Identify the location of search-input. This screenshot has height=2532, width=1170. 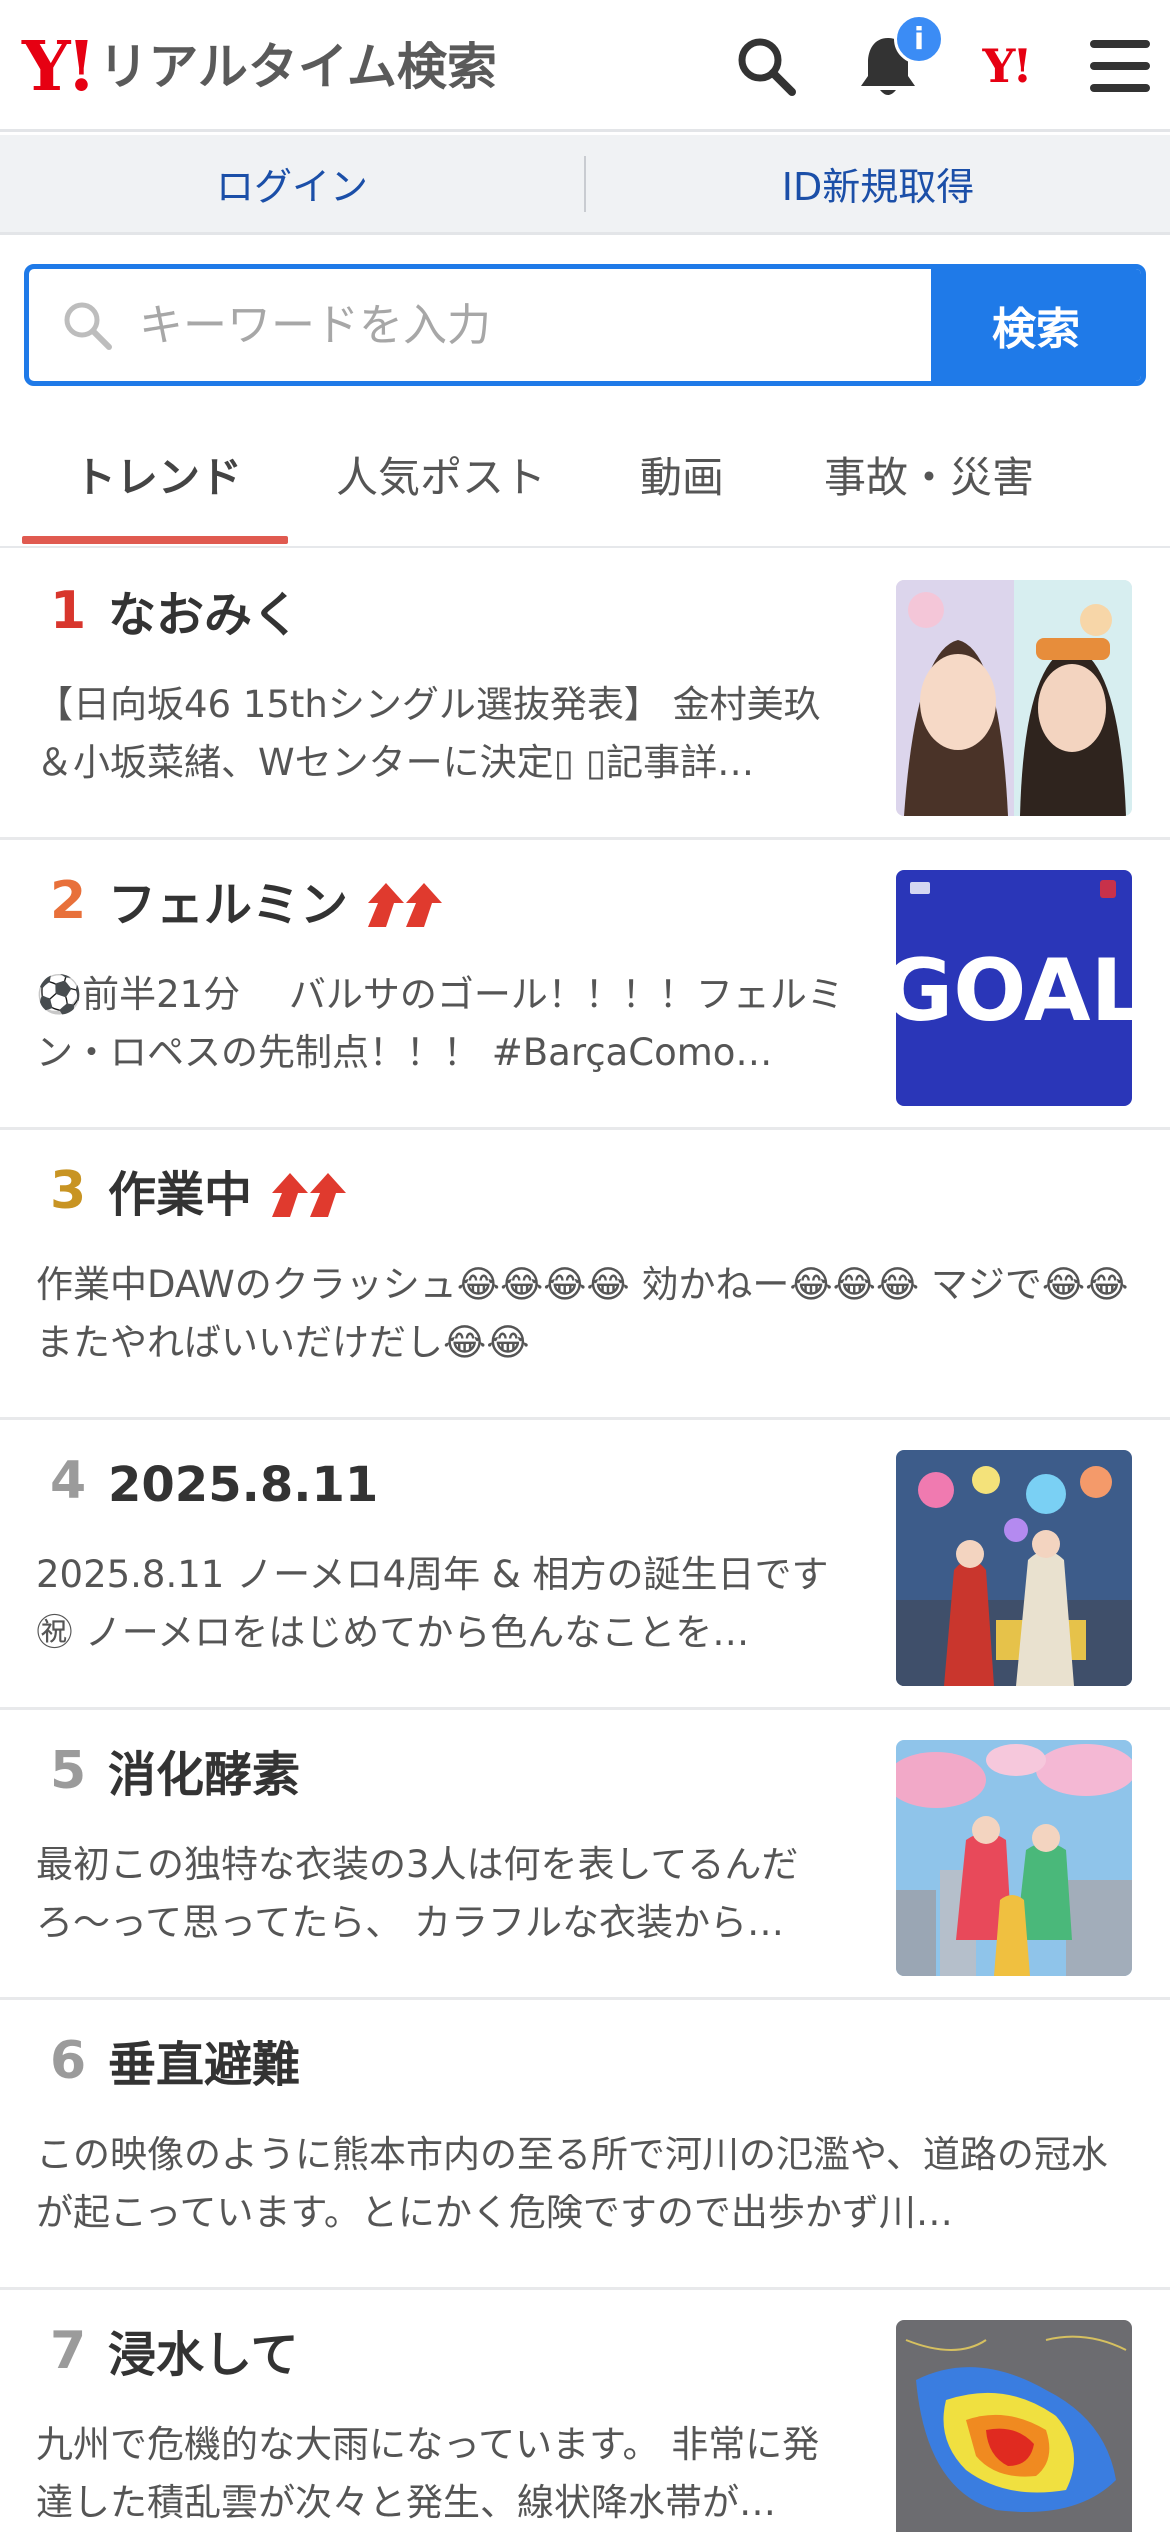
(489, 325).